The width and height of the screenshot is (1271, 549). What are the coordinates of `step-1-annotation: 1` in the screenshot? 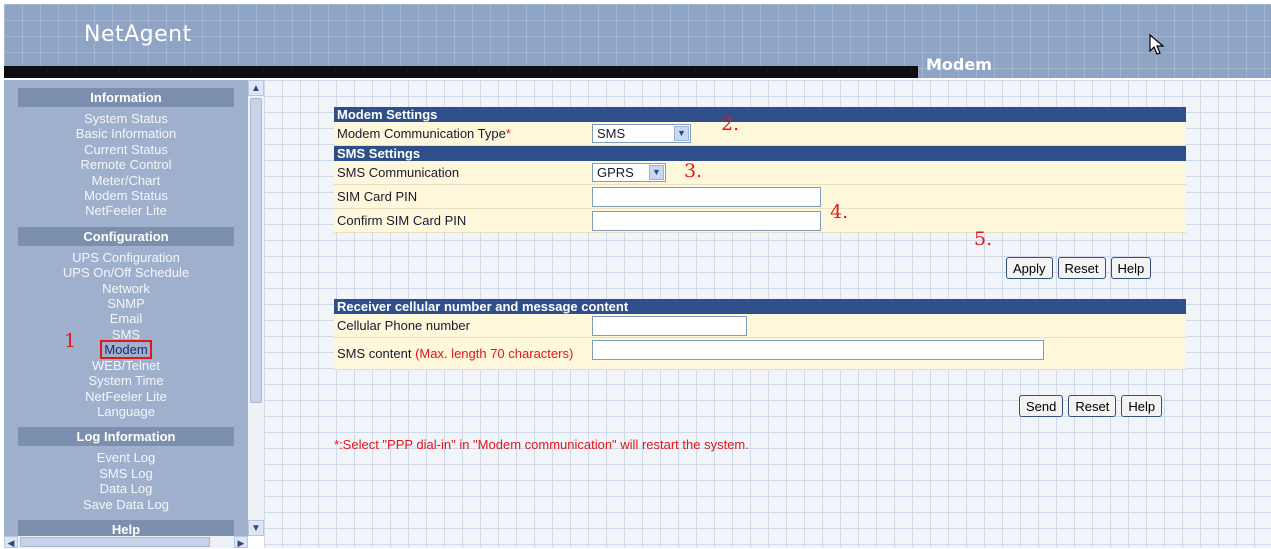 It's located at (70, 341).